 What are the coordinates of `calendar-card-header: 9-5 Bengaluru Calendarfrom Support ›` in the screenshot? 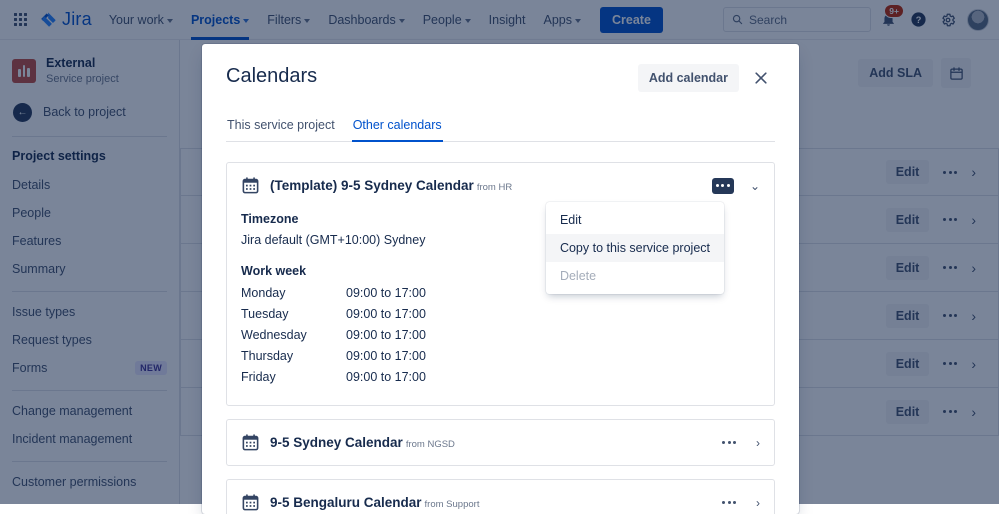 It's located at (500, 497).